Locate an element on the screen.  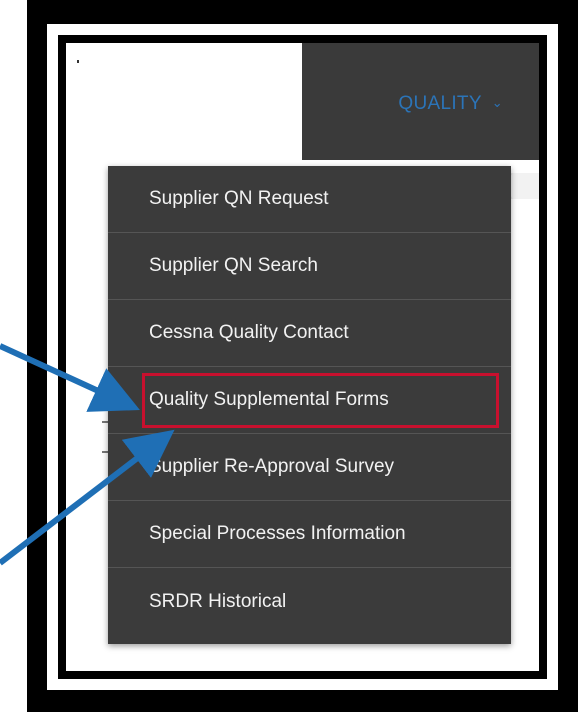
menu-item-cessna-quality-contact: Cessna Quality Contact is located at coordinates (309, 333).